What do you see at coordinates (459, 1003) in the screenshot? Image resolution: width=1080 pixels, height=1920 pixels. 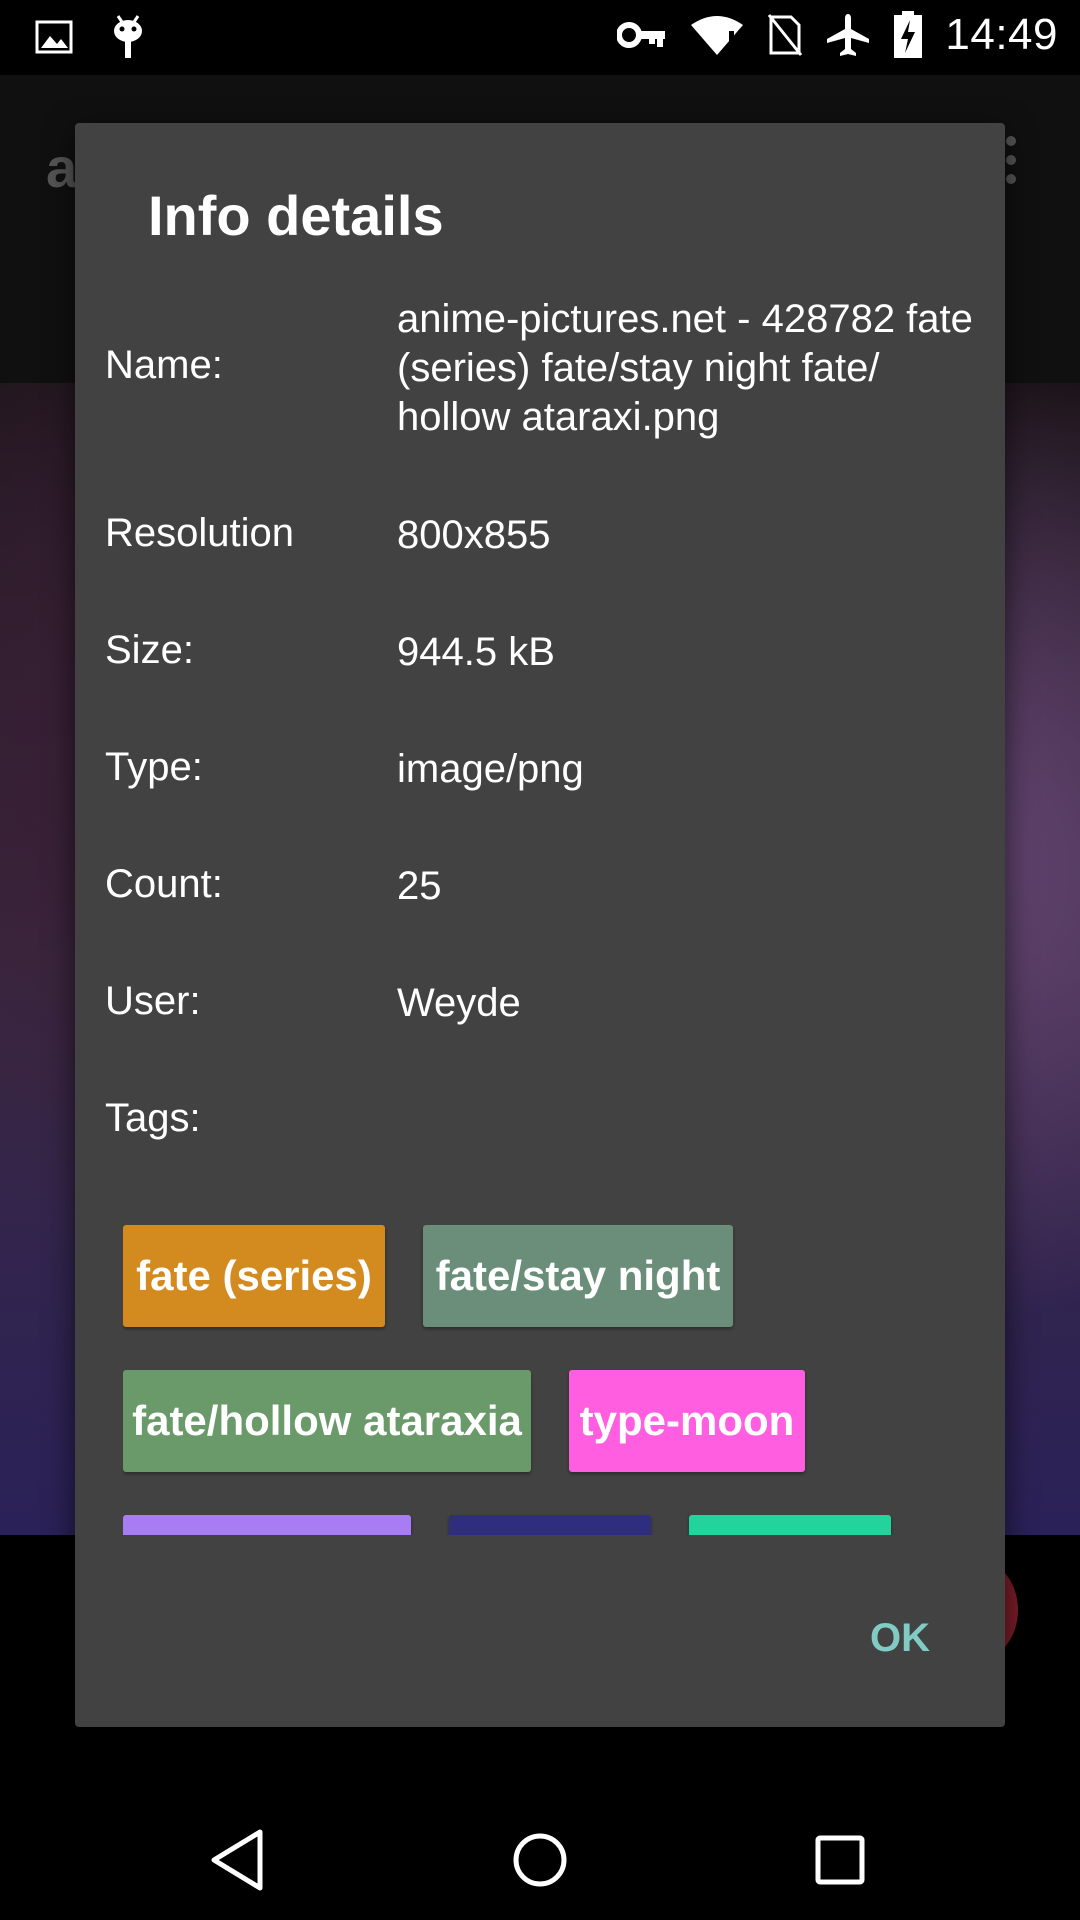 I see `info-value: Weyde` at bounding box center [459, 1003].